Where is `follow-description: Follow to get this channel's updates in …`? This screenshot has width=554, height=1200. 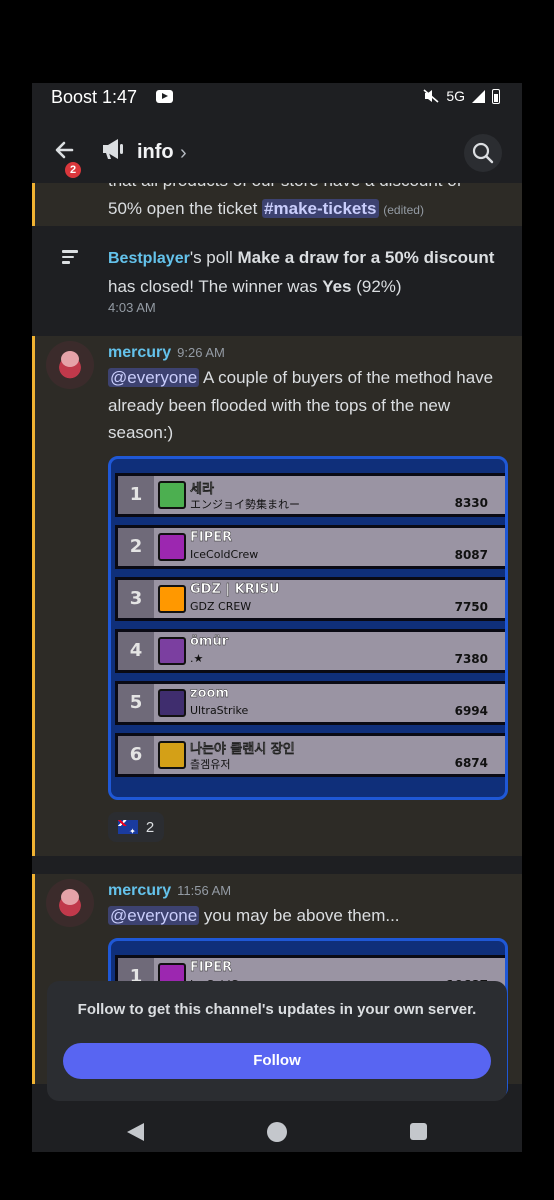
follow-description: Follow to get this channel's updates in … is located at coordinates (277, 1009).